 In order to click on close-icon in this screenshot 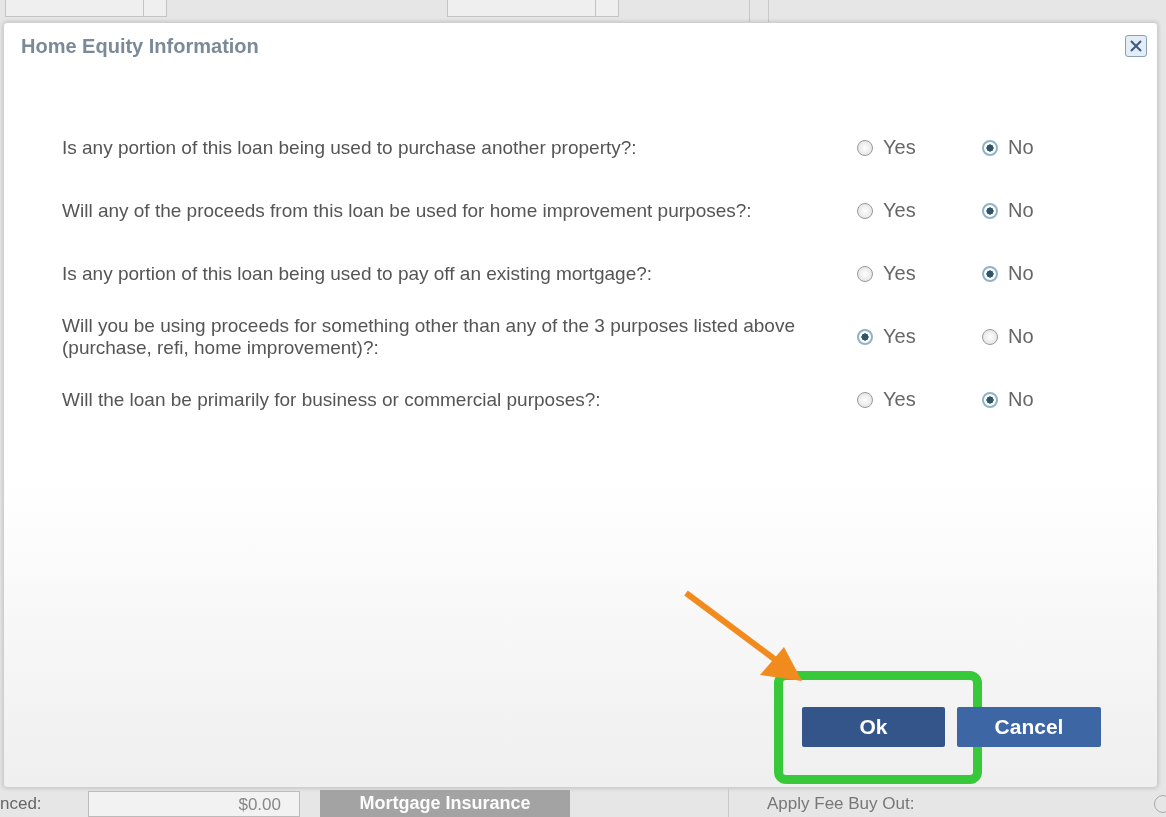, I will do `click(1136, 46)`.